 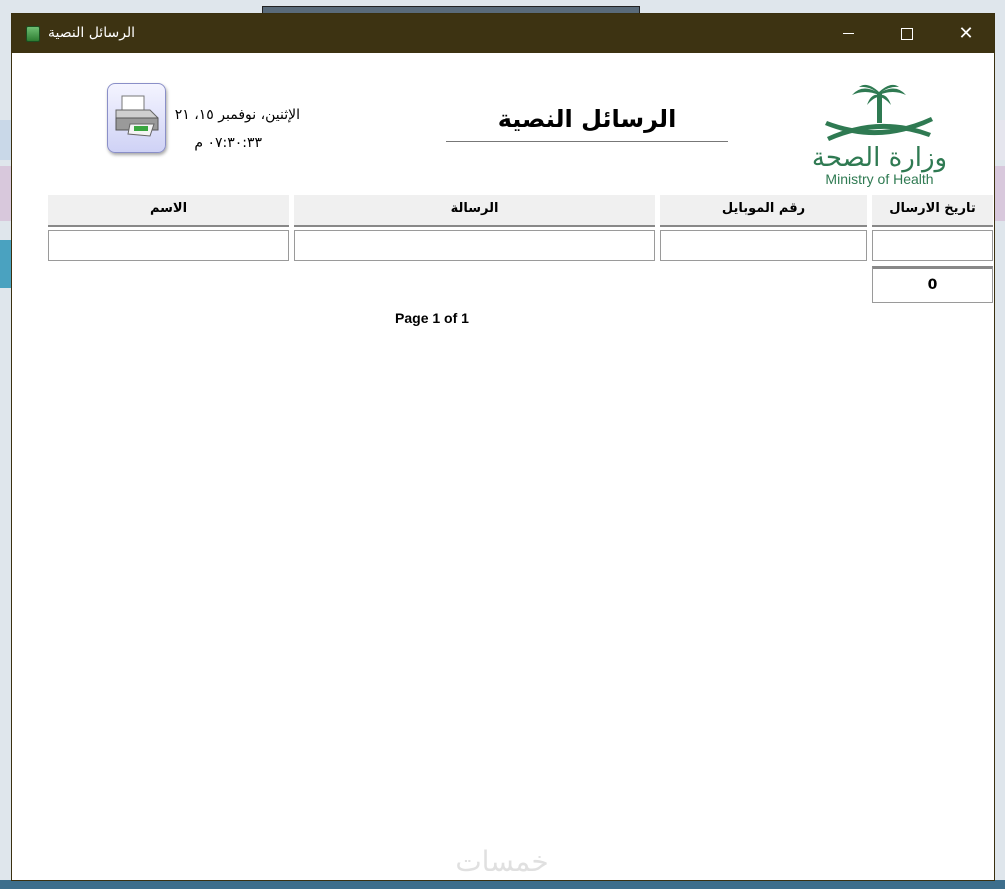 I want to click on close-icon: ✕, so click(x=966, y=33).